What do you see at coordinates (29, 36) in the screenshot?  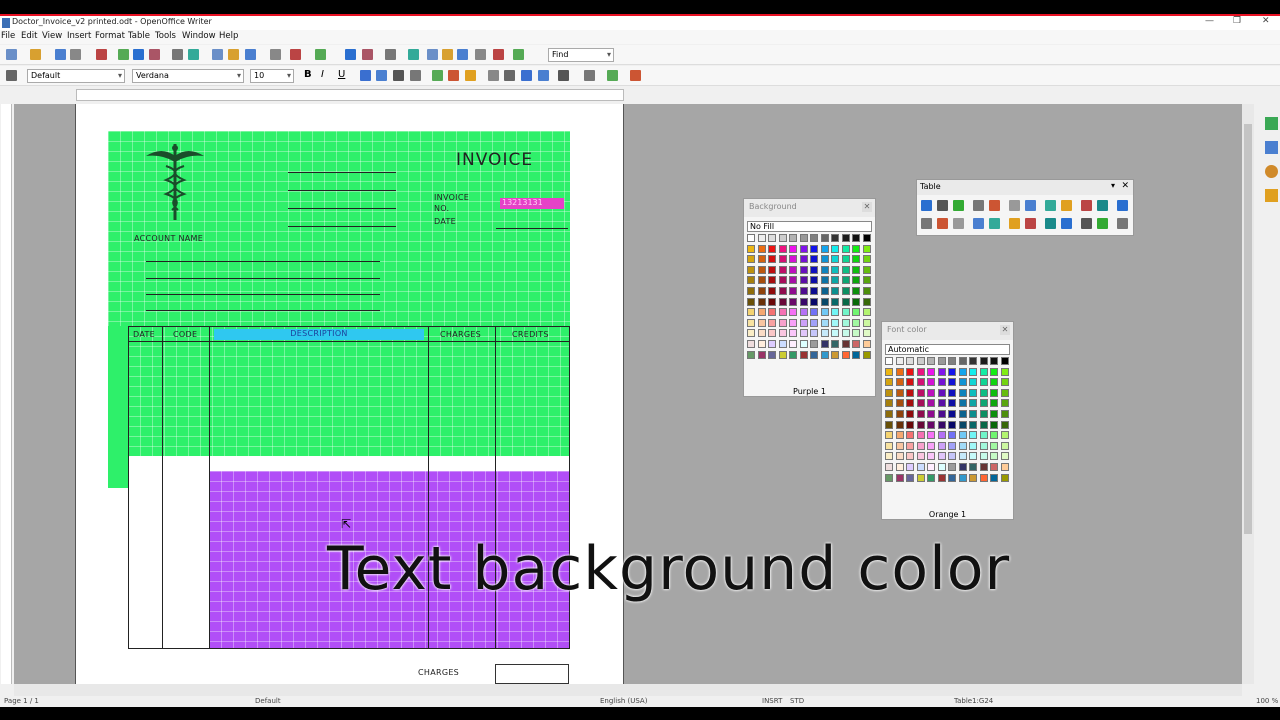 I see `menu-edit: Edit` at bounding box center [29, 36].